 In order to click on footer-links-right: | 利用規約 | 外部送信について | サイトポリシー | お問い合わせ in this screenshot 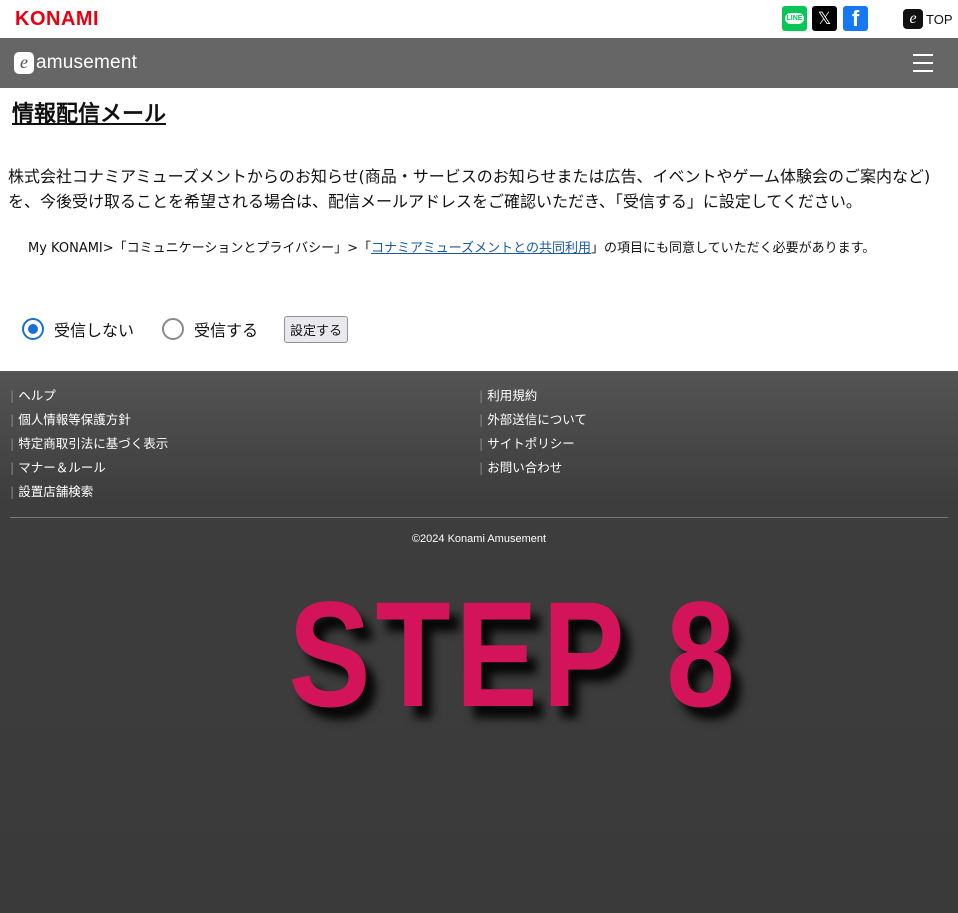, I will do `click(533, 433)`.